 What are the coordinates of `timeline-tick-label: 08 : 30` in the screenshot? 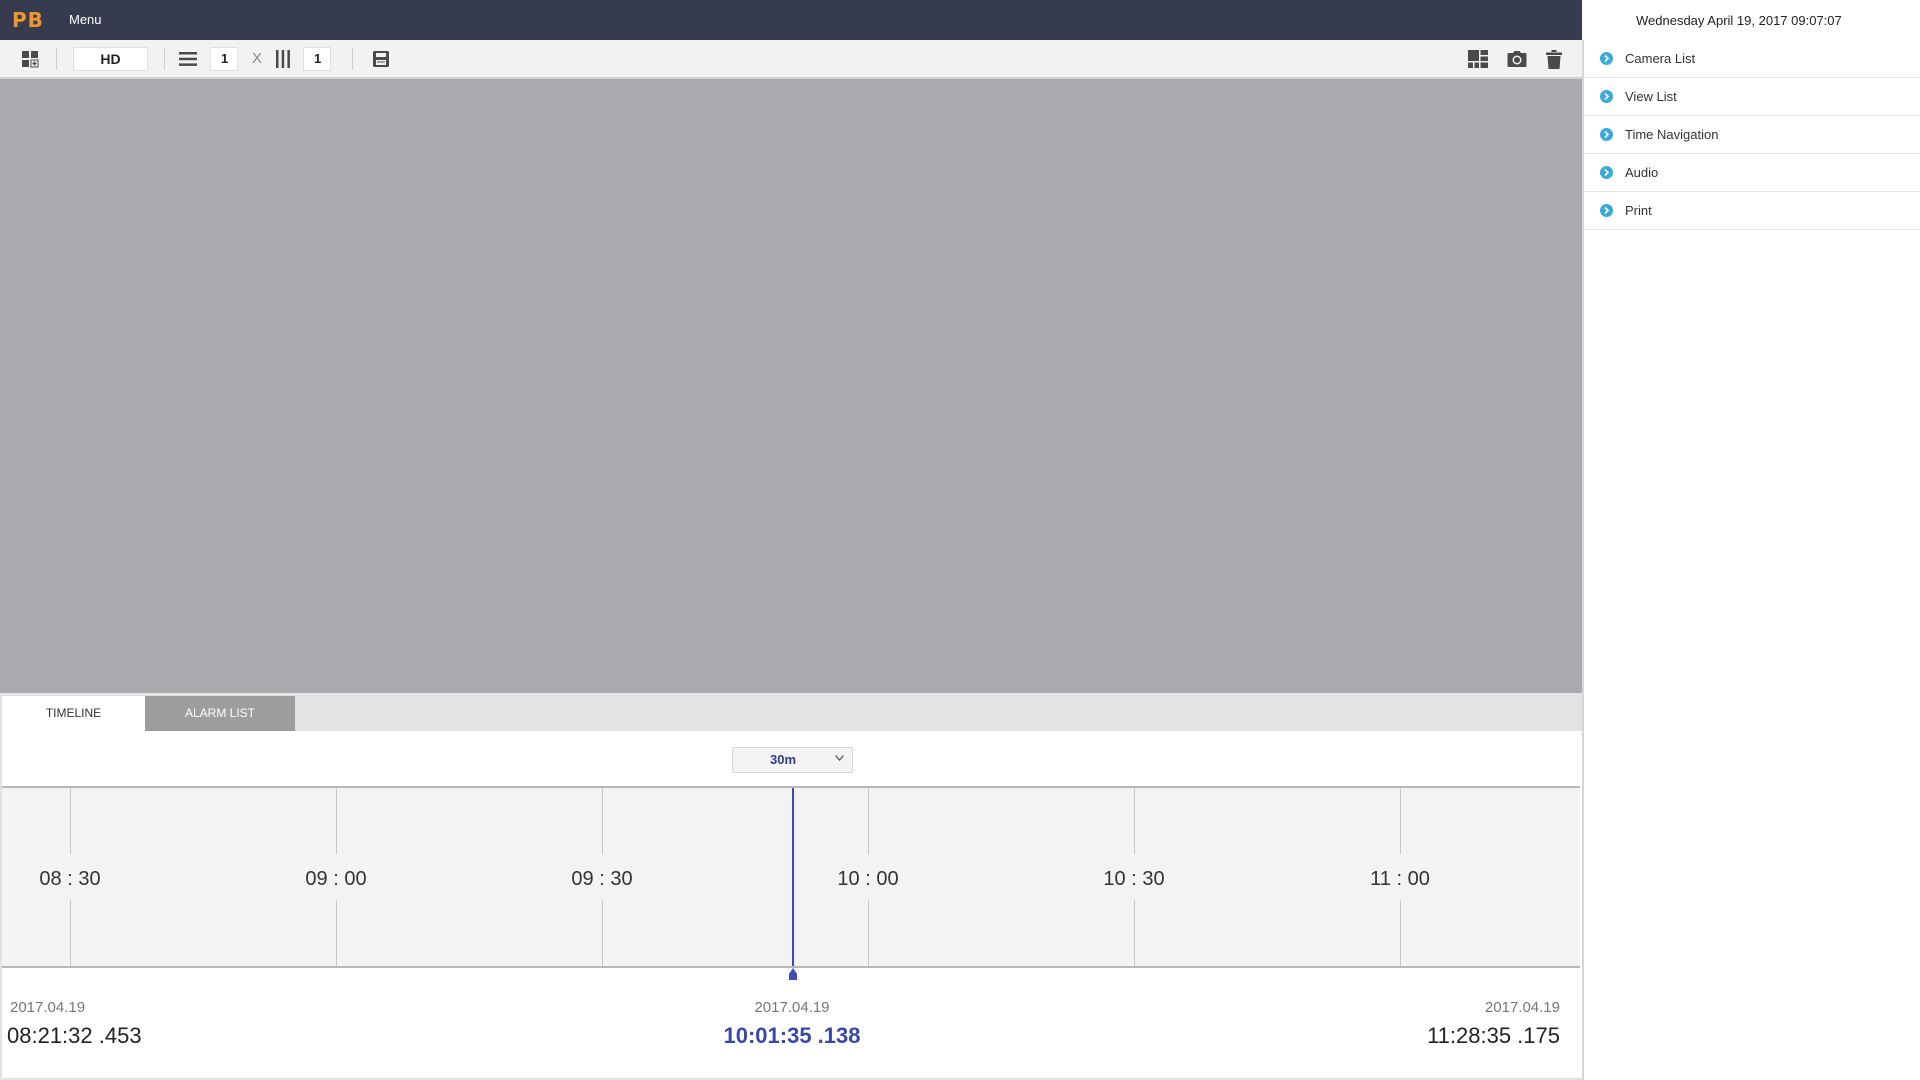 It's located at (70, 879).